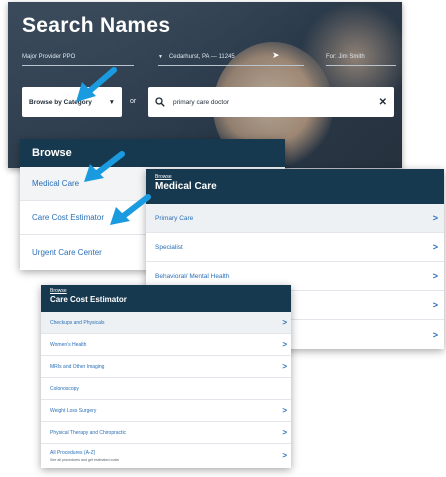  I want to click on medical-item-label: Specialist, so click(169, 247).